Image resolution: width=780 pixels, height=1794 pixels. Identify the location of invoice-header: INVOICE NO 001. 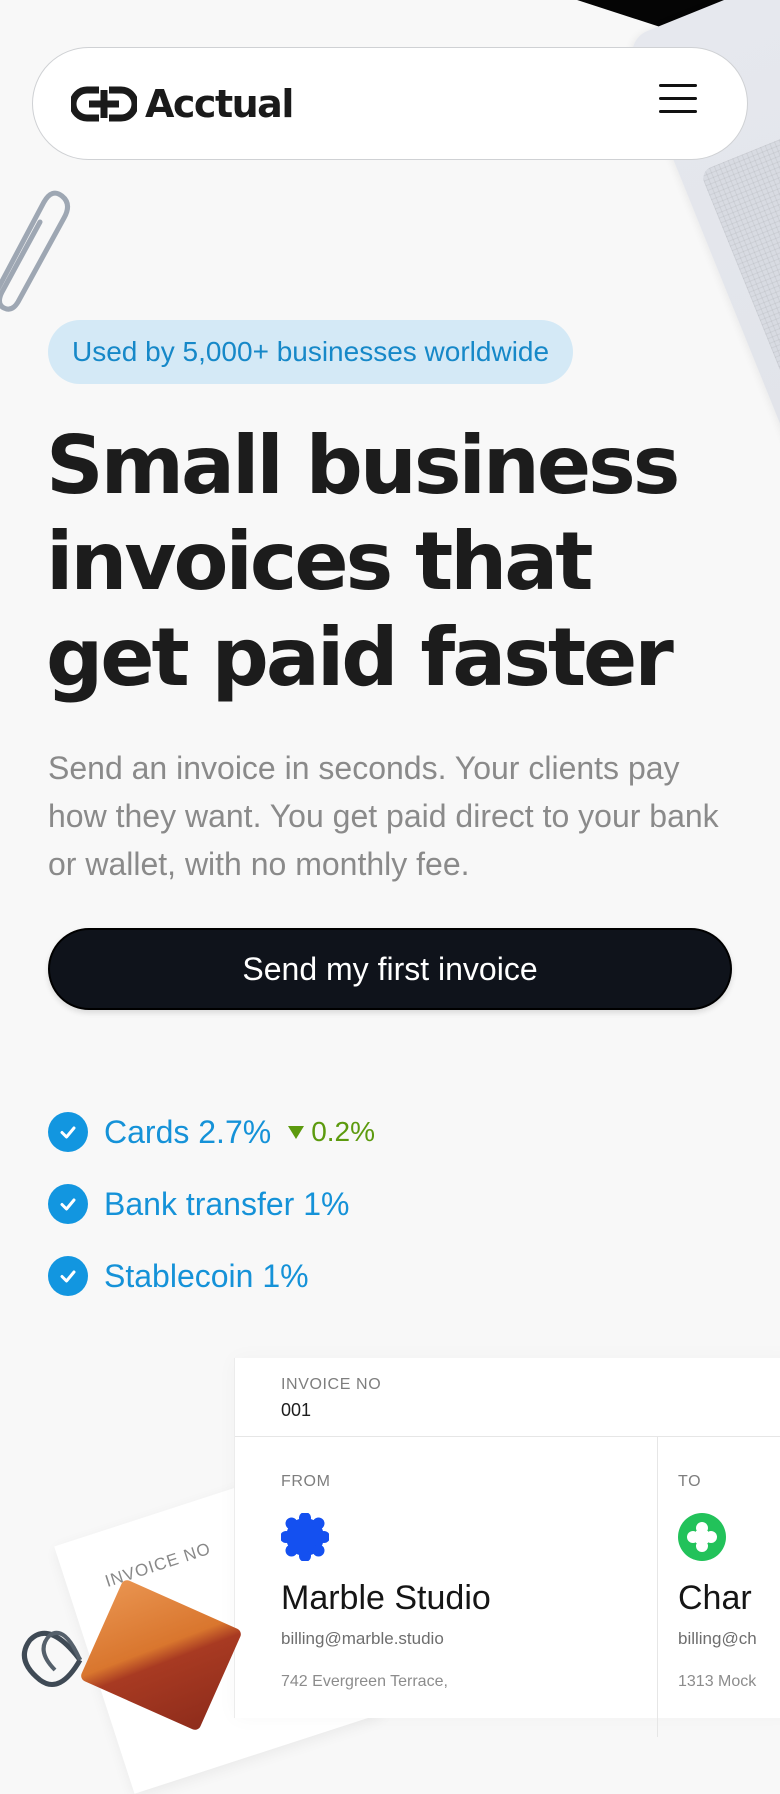
(507, 1397).